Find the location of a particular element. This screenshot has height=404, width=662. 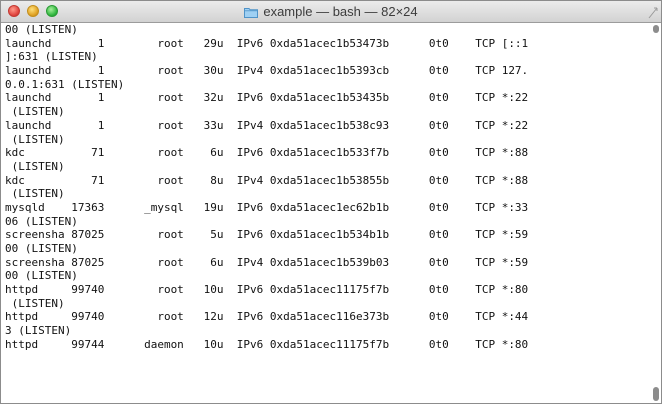

terminal-line: 3 (LISTEN) is located at coordinates (38, 331).